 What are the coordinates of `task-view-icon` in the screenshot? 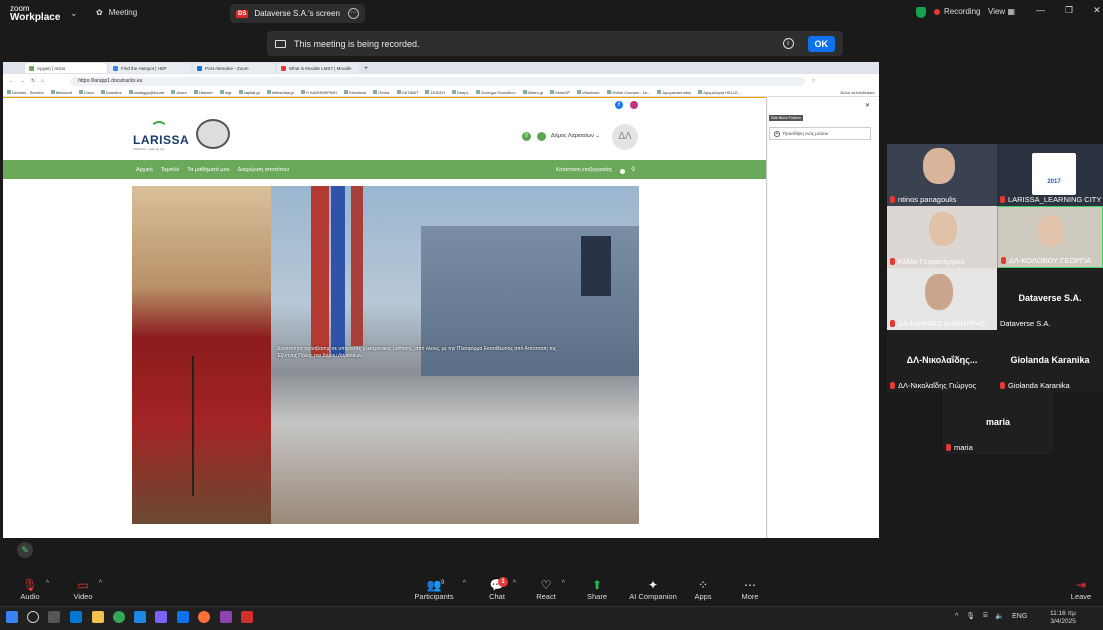 It's located at (54, 617).